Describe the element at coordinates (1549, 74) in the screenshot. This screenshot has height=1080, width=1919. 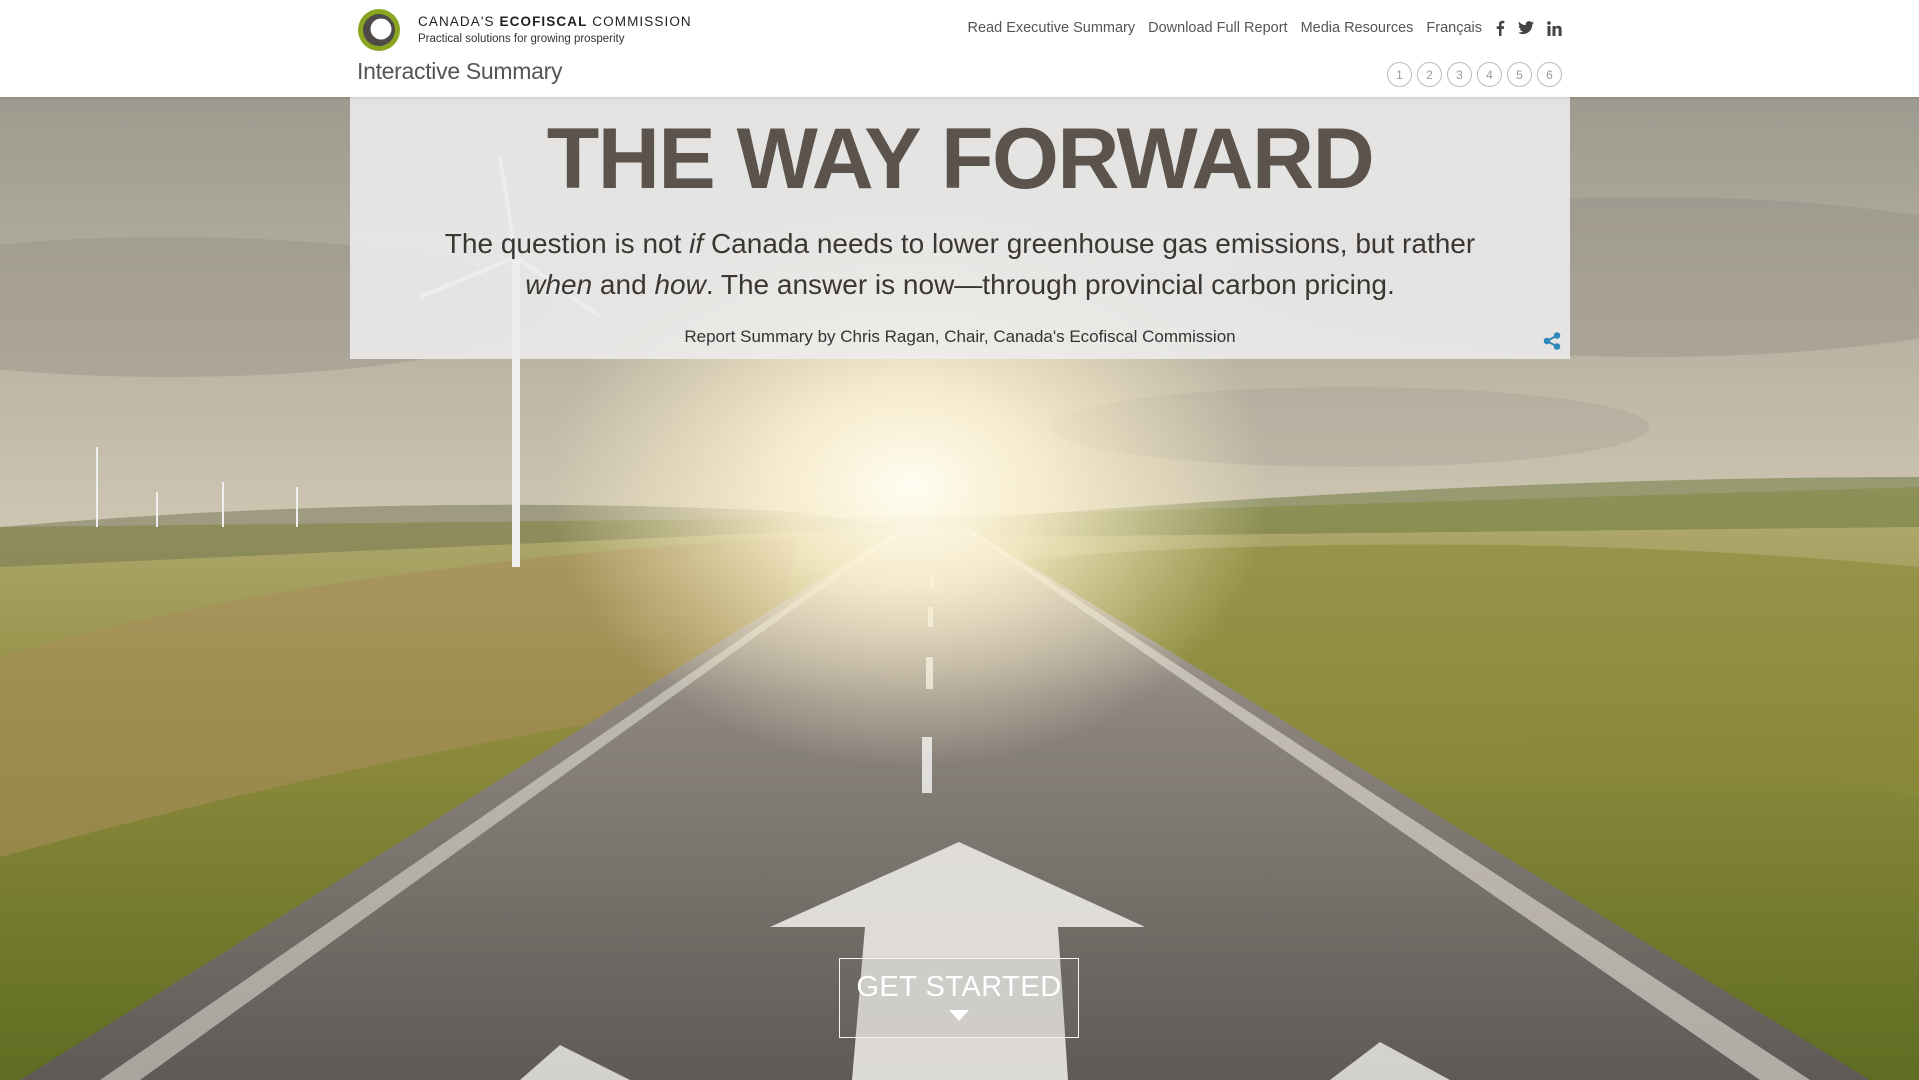
I see `pager-item-6: 6` at that location.